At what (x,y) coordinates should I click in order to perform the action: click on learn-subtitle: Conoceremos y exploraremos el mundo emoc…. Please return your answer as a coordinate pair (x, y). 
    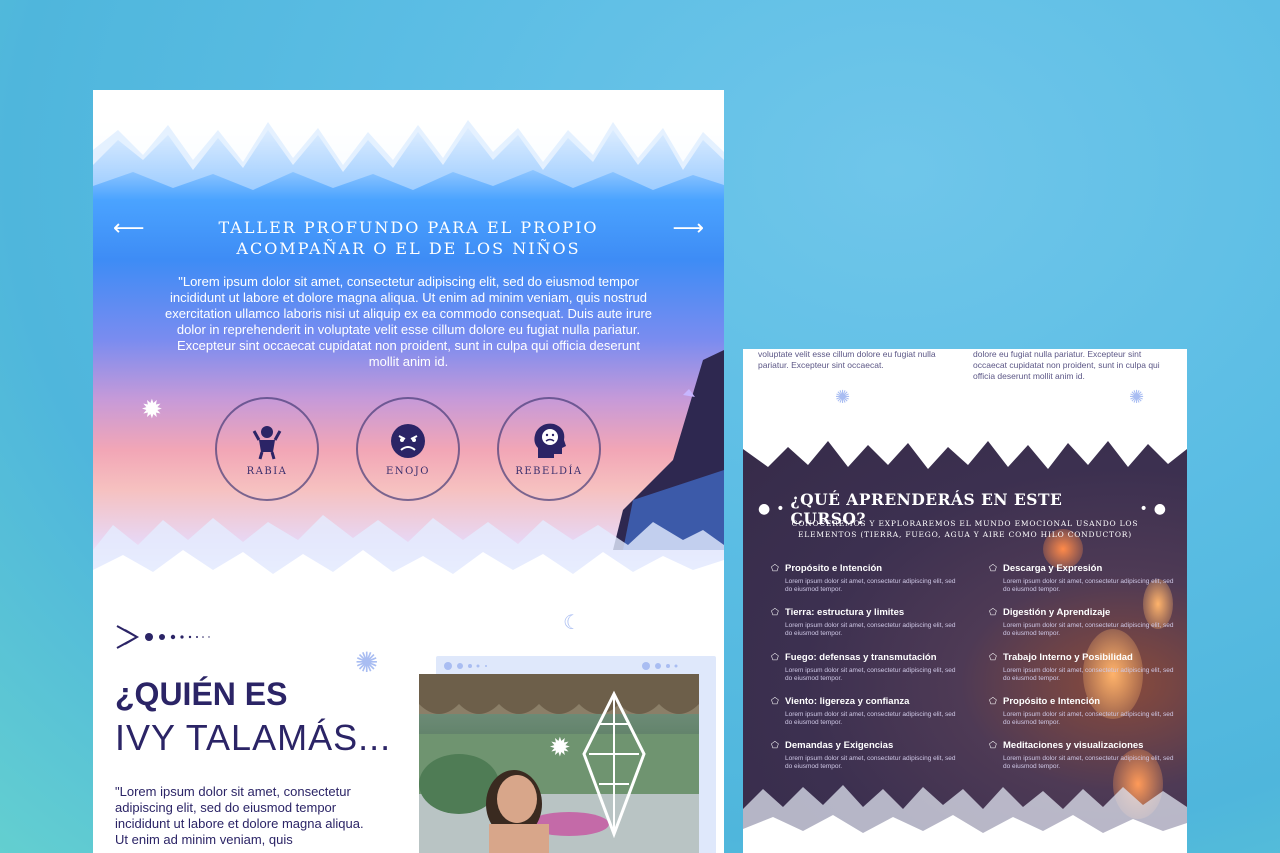
    Looking at the image, I should click on (965, 529).